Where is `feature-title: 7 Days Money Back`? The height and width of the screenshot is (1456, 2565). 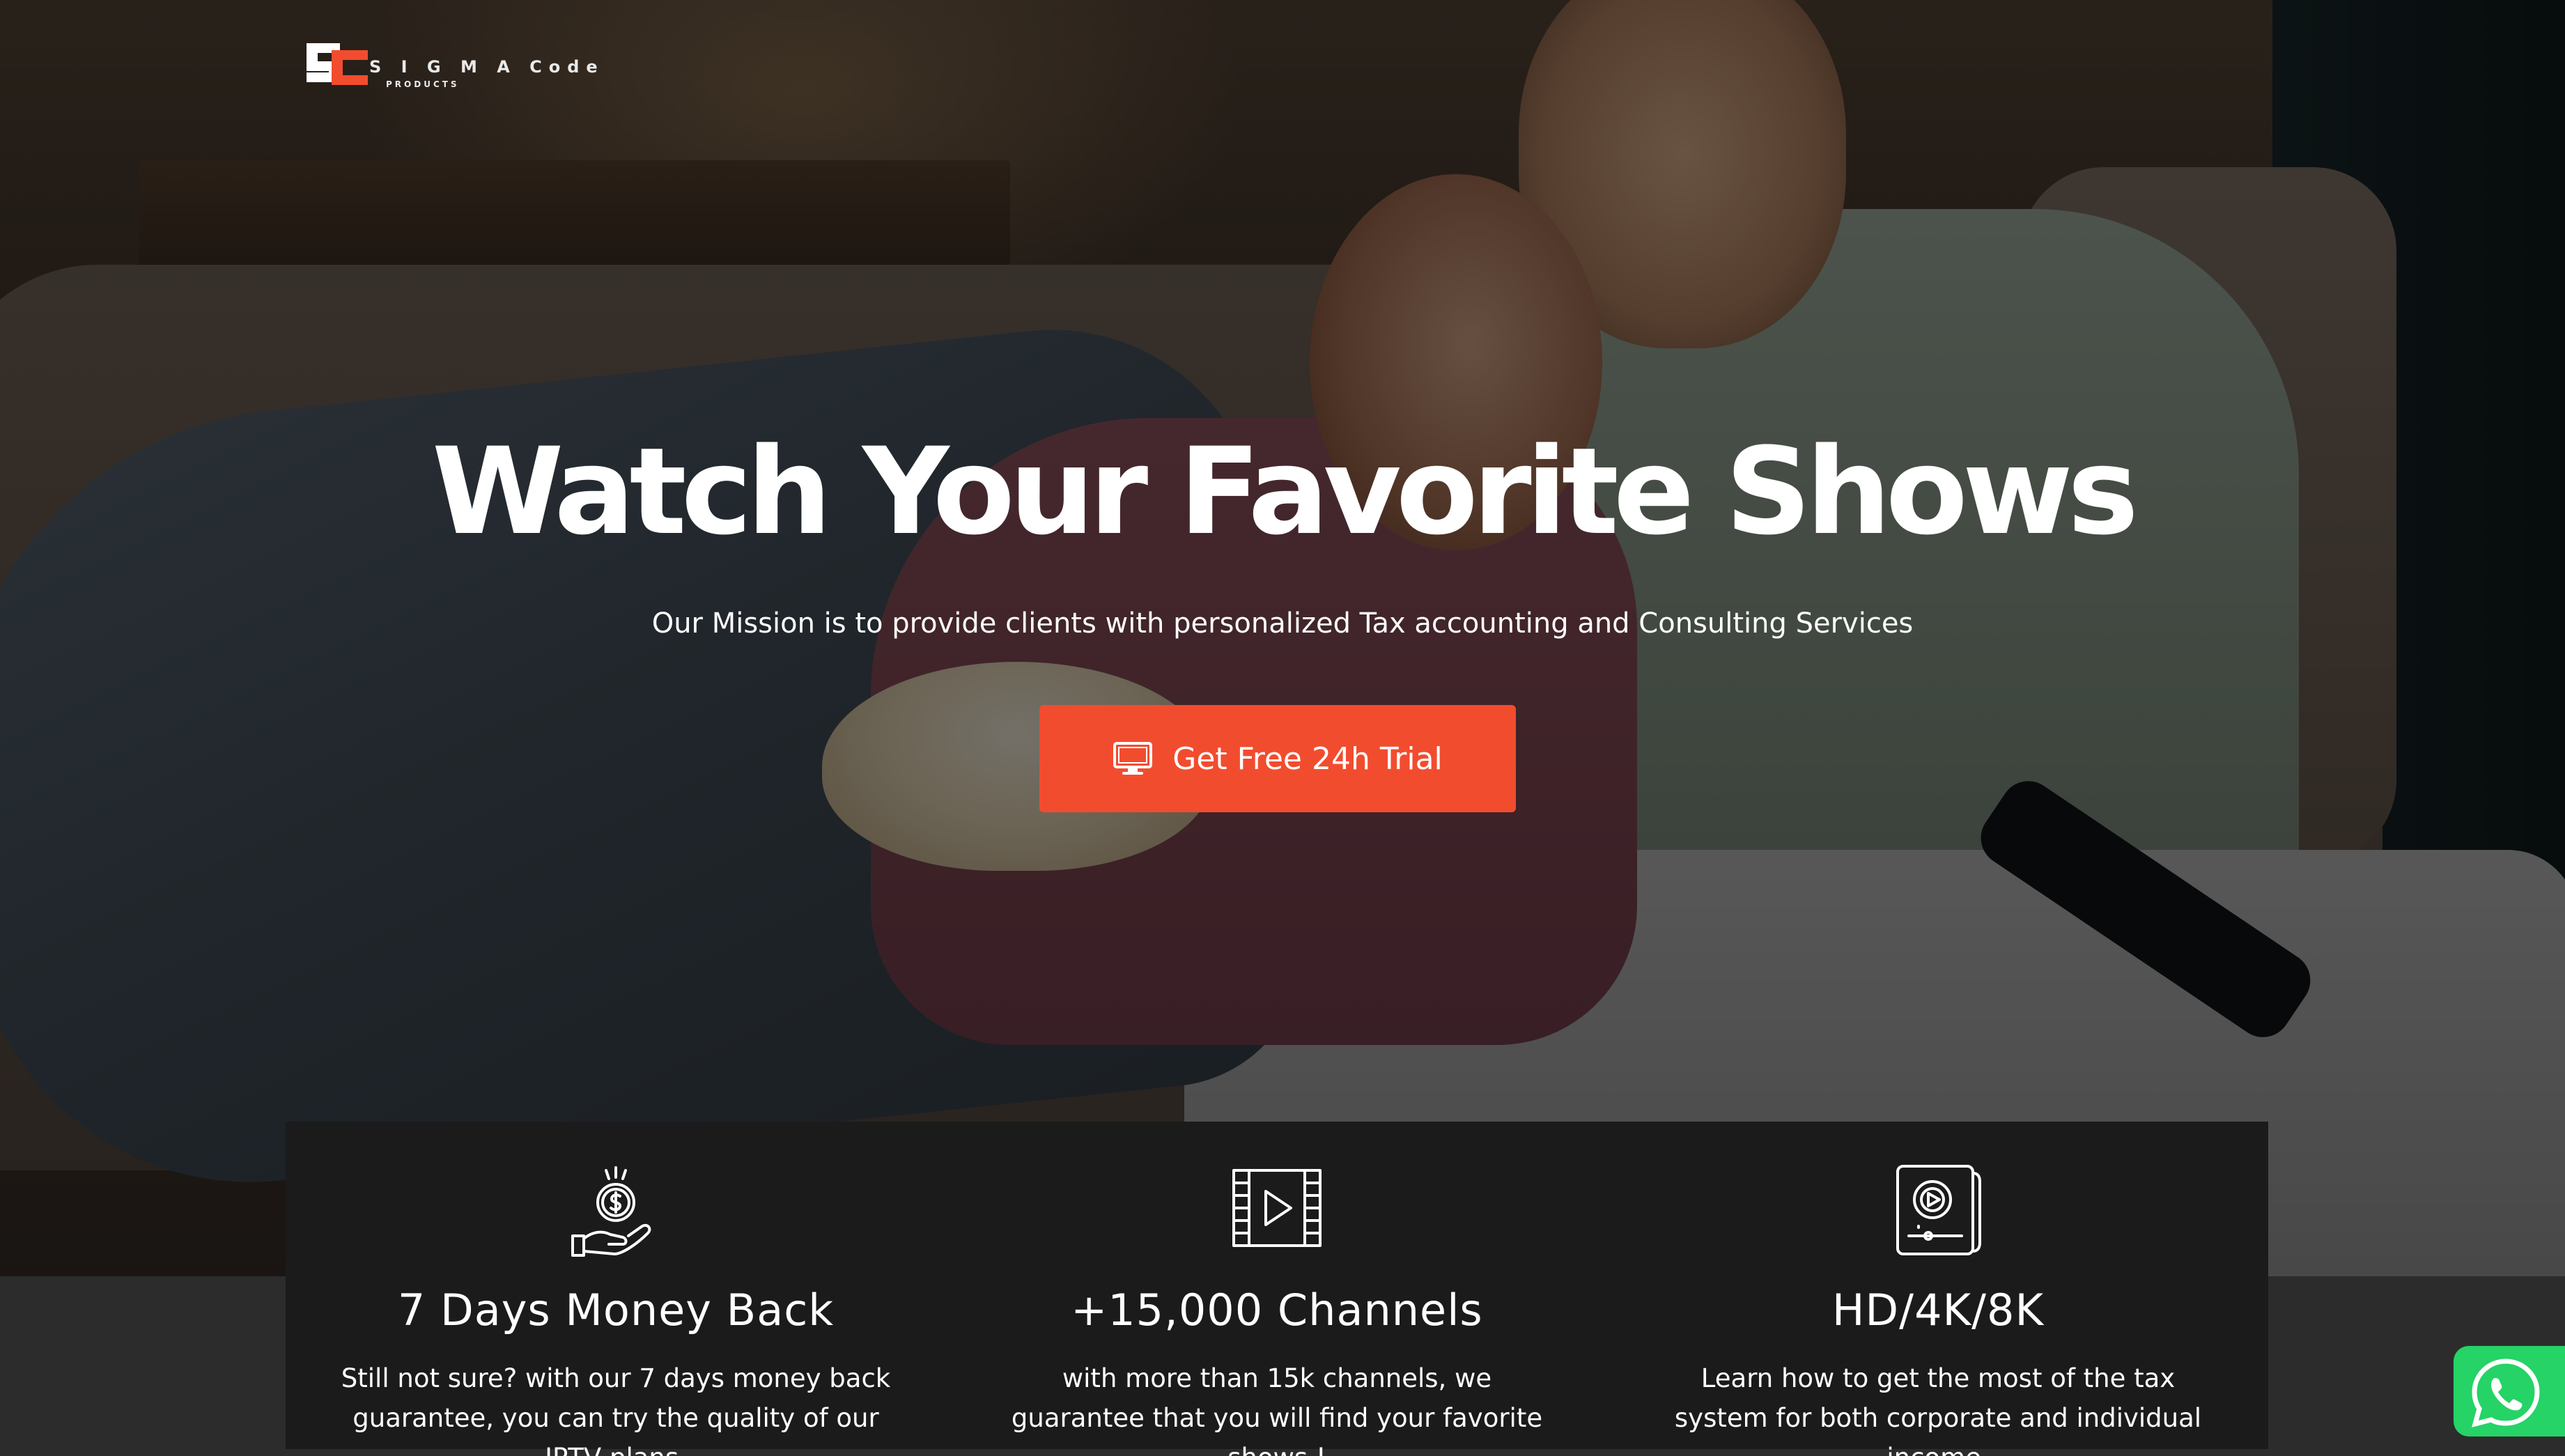
feature-title: 7 Days Money Back is located at coordinates (616, 1310).